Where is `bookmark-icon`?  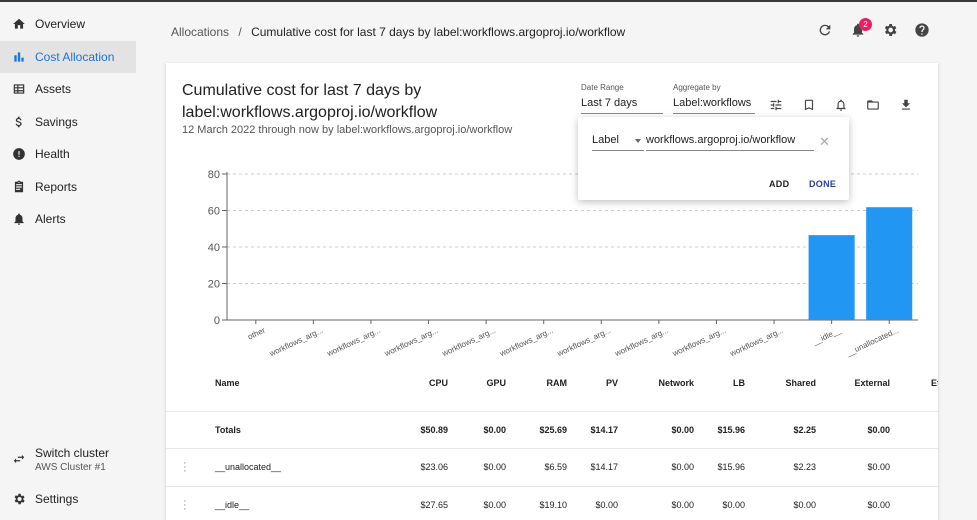 bookmark-icon is located at coordinates (809, 105).